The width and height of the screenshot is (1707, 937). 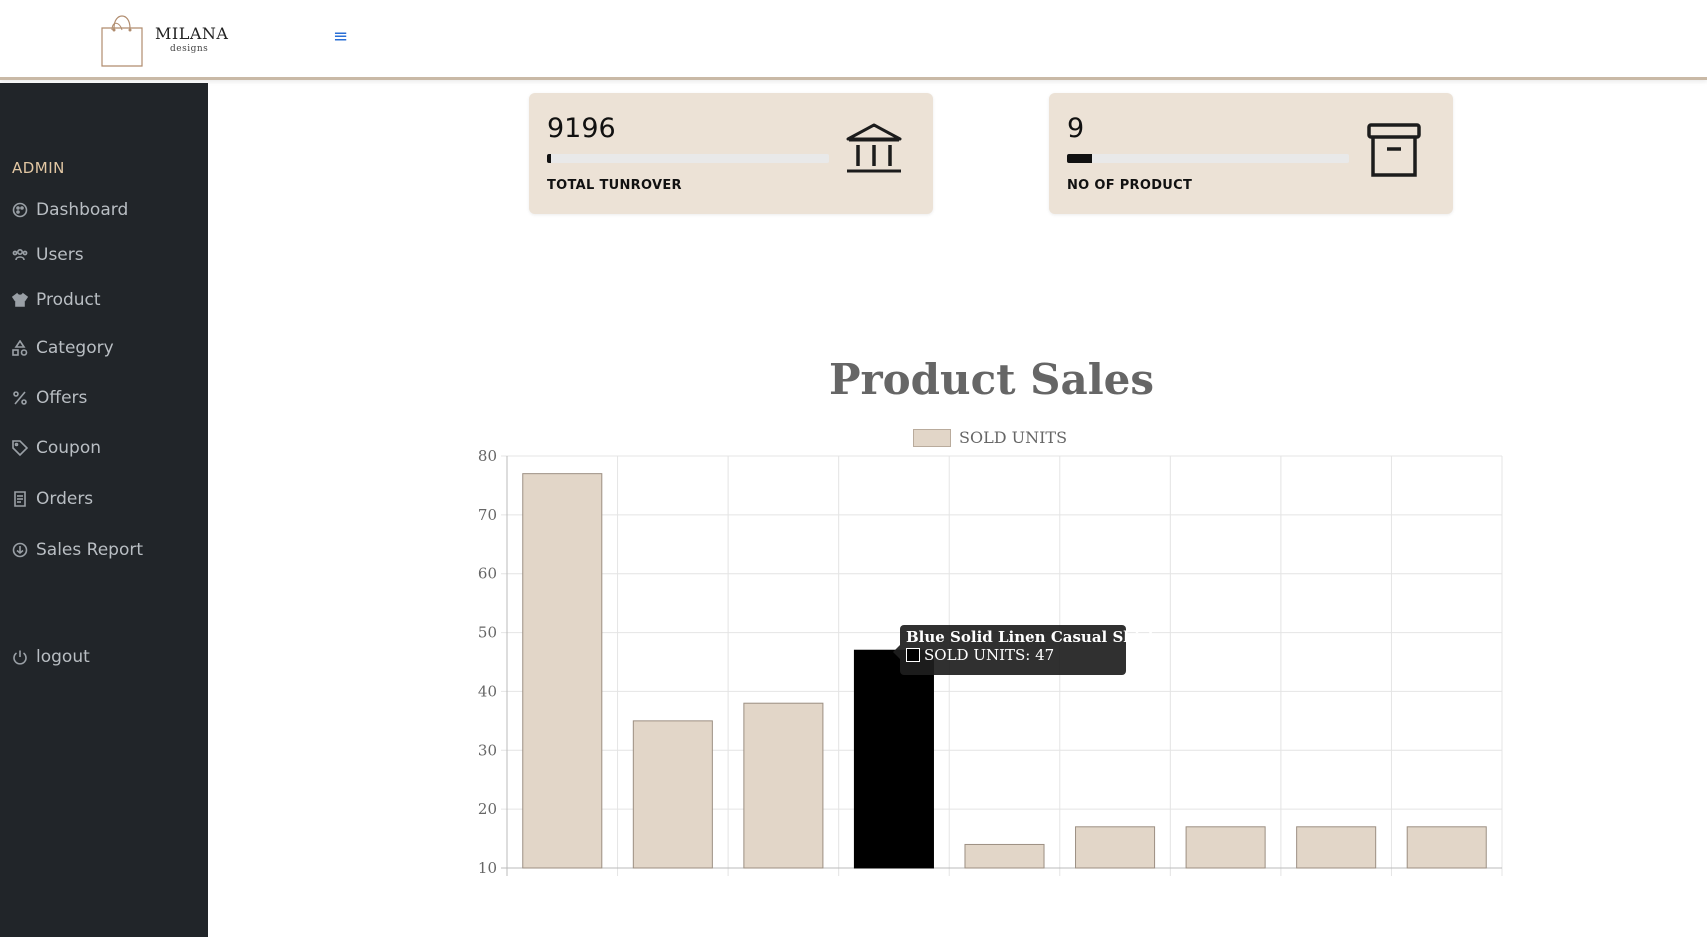 I want to click on hamburger-icon: ≡, so click(x=340, y=36).